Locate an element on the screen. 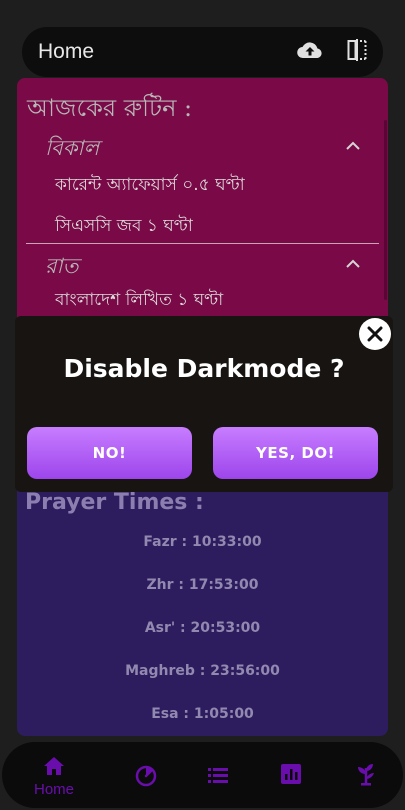 The width and height of the screenshot is (405, 810). nav-stats is located at coordinates (291, 776).